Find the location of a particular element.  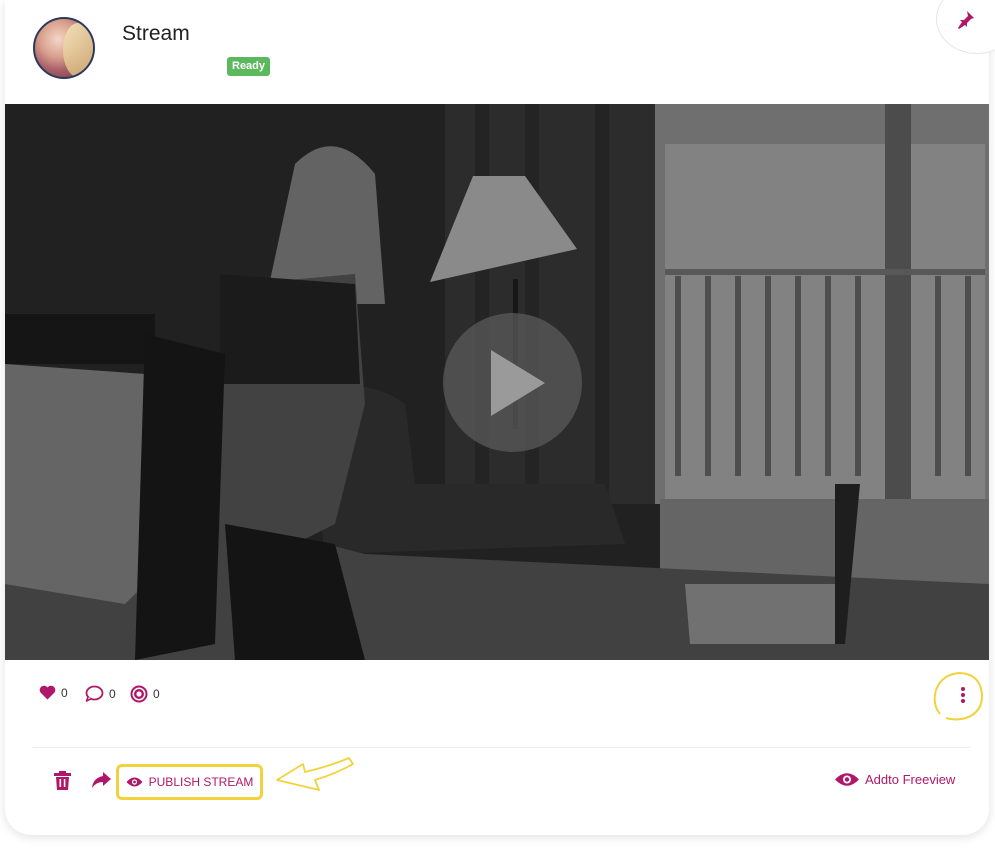

comment-count: 0 is located at coordinates (112, 693).